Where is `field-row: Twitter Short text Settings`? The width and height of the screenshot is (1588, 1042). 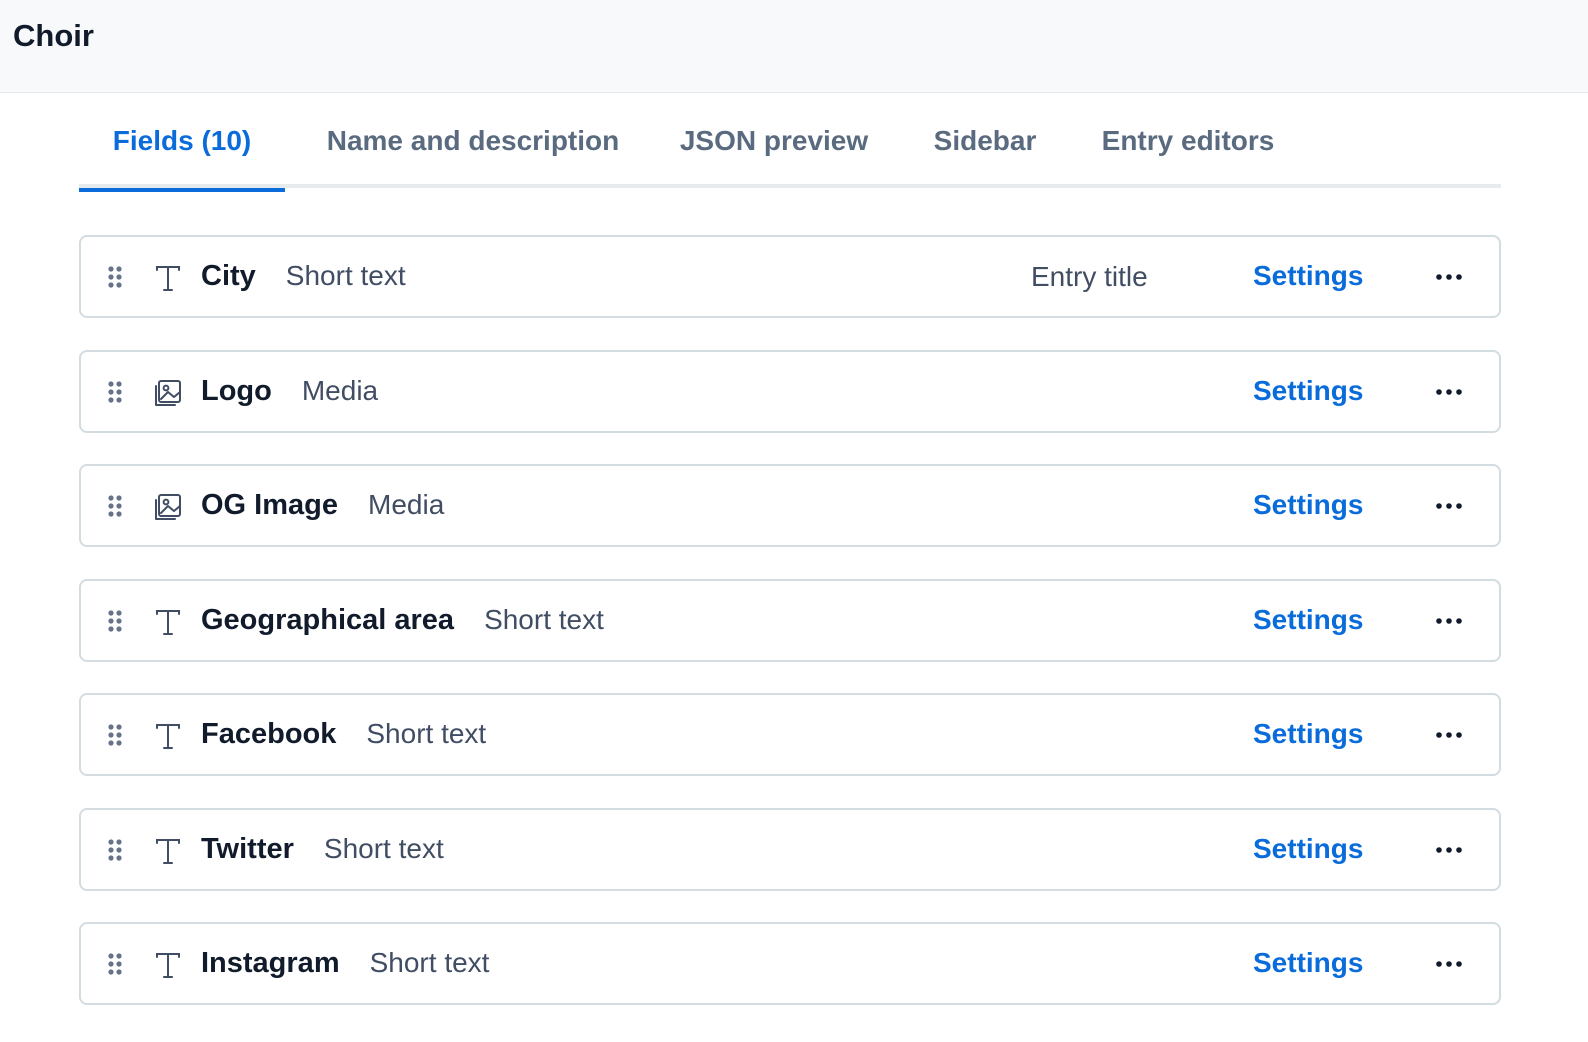
field-row: Twitter Short text Settings is located at coordinates (790, 849).